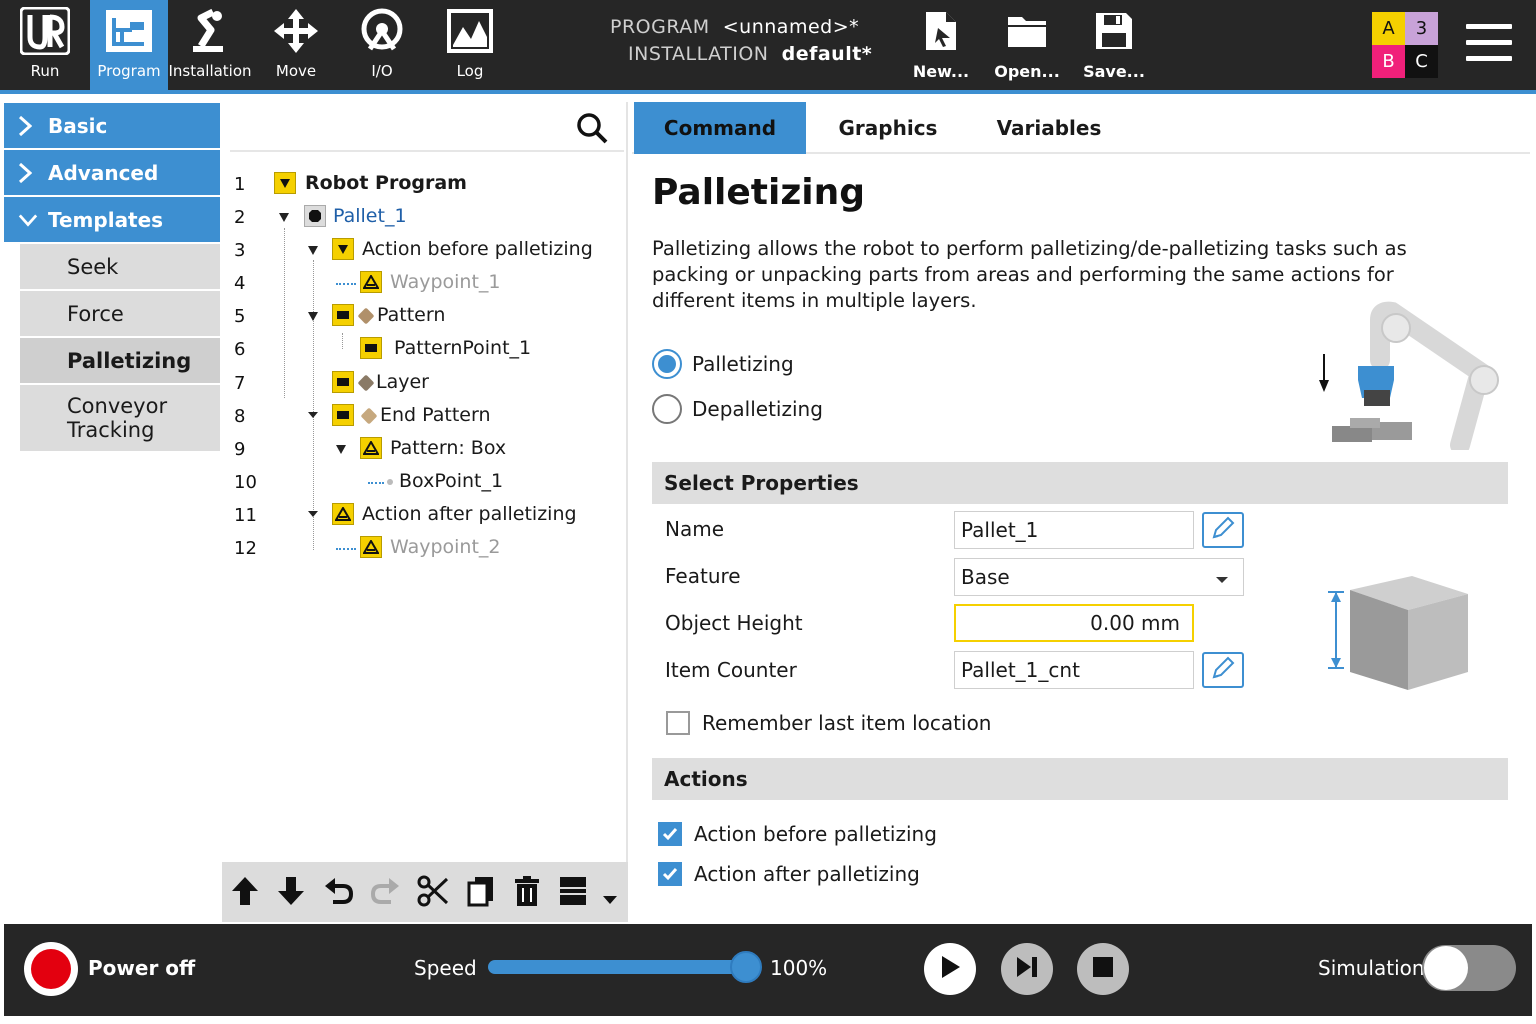 Image resolution: width=1536 pixels, height=1024 pixels. Describe the element at coordinates (424, 482) in the screenshot. I see `tree-row: 10 BoxPoint_1` at that location.